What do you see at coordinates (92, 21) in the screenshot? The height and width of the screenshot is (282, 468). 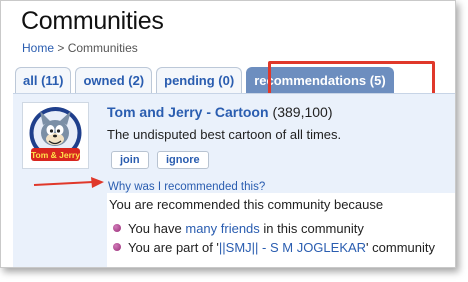 I see `page-title: Communities` at bounding box center [92, 21].